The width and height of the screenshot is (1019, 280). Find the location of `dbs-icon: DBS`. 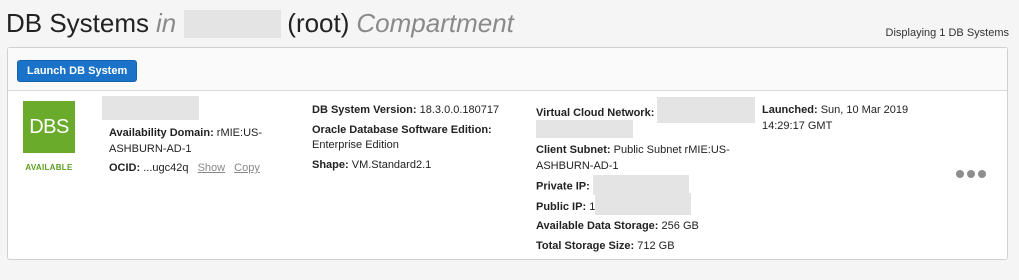

dbs-icon: DBS is located at coordinates (49, 127).